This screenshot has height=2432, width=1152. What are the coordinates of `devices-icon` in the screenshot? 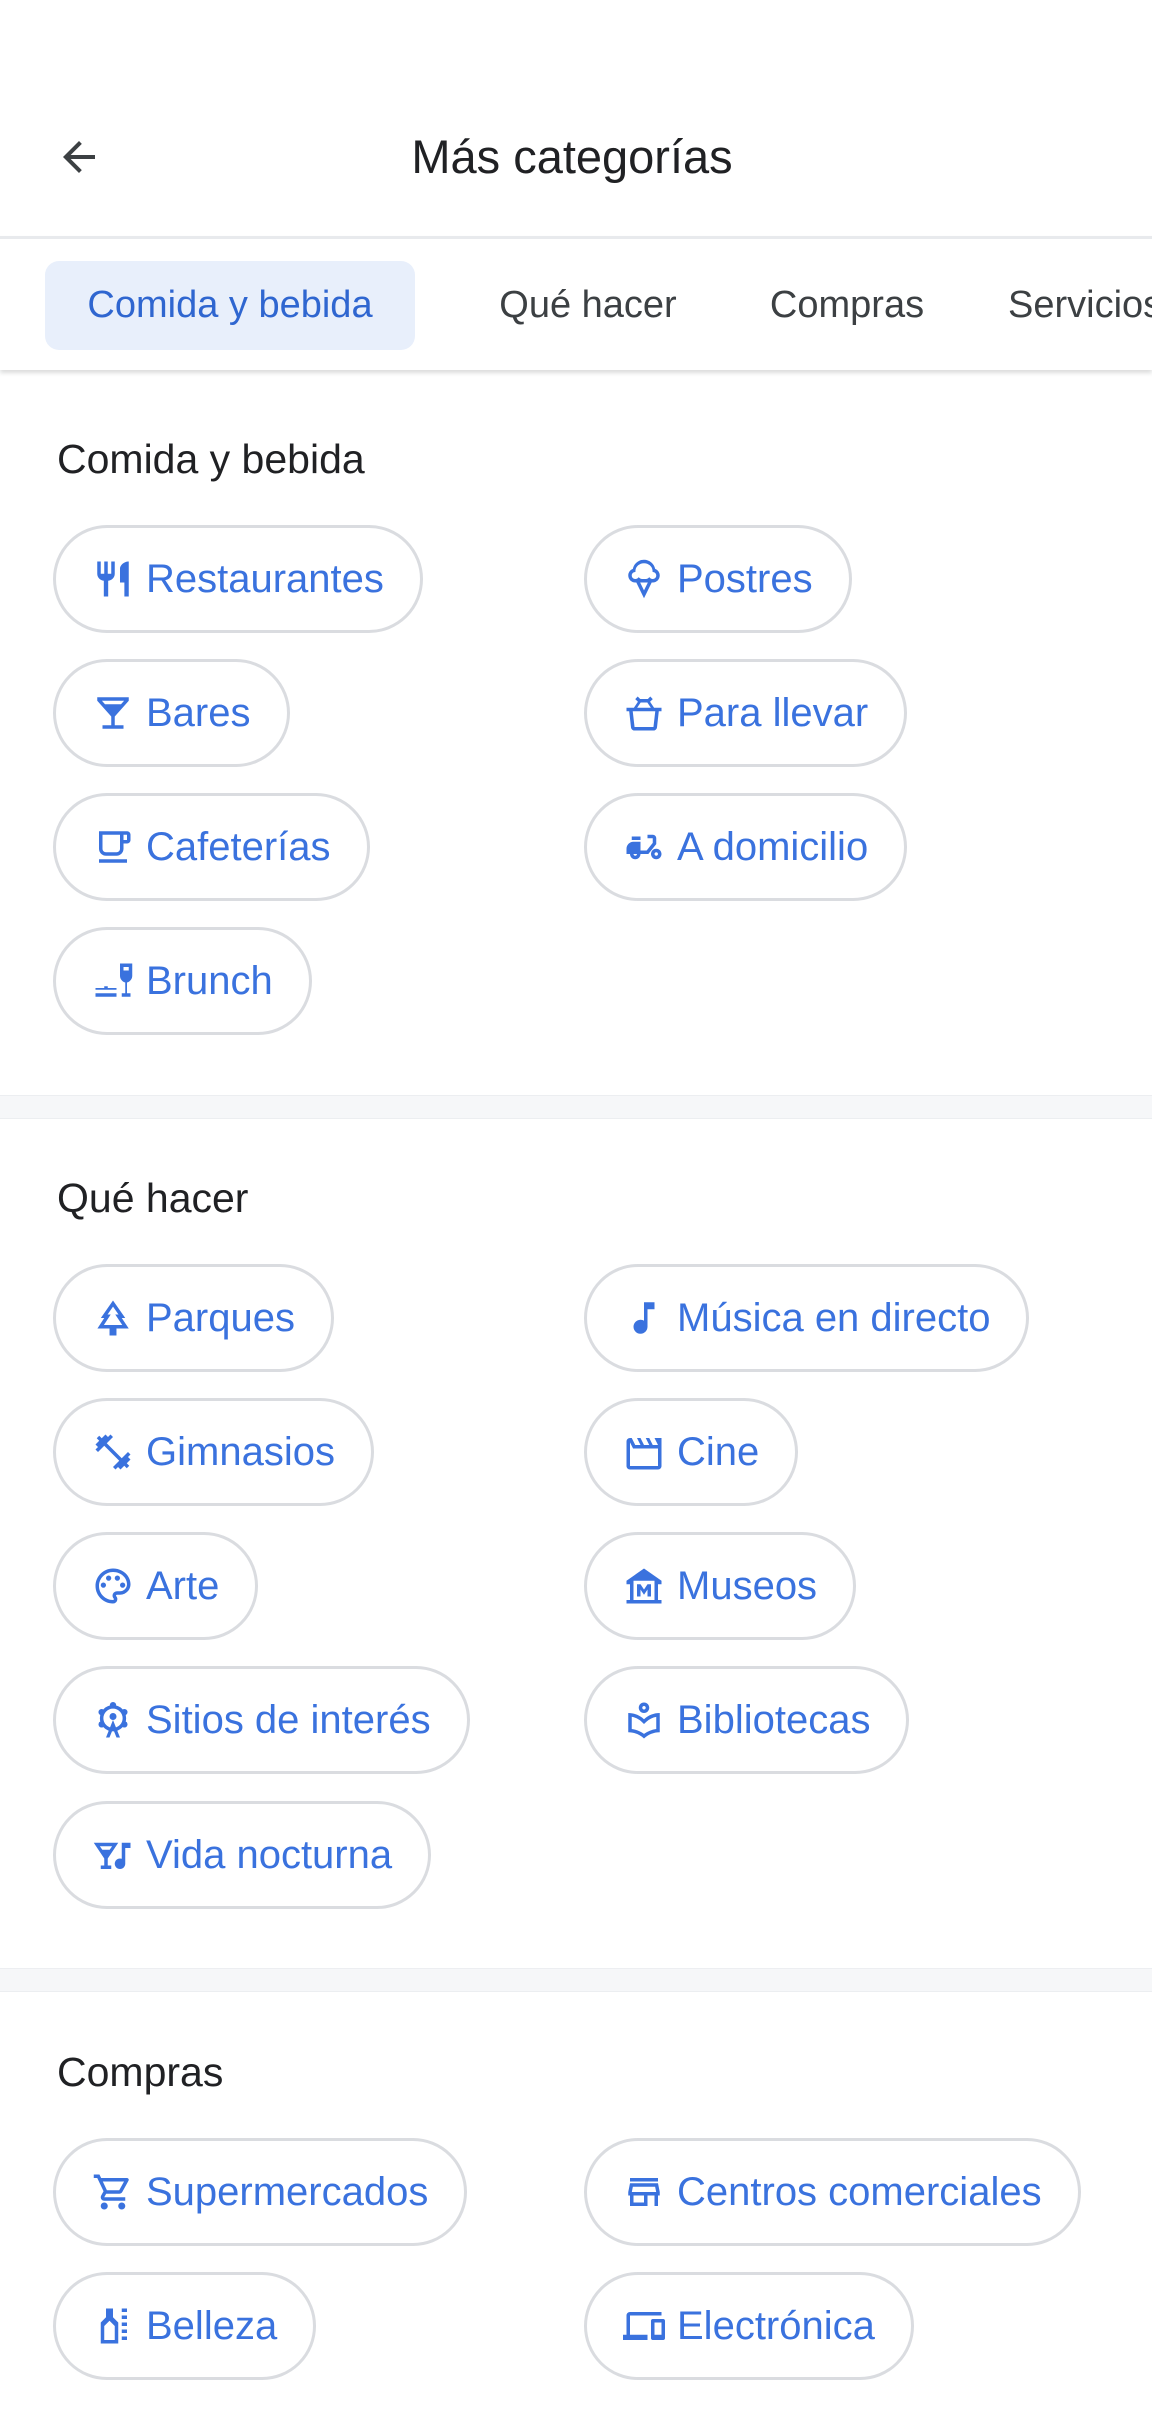 It's located at (644, 2326).